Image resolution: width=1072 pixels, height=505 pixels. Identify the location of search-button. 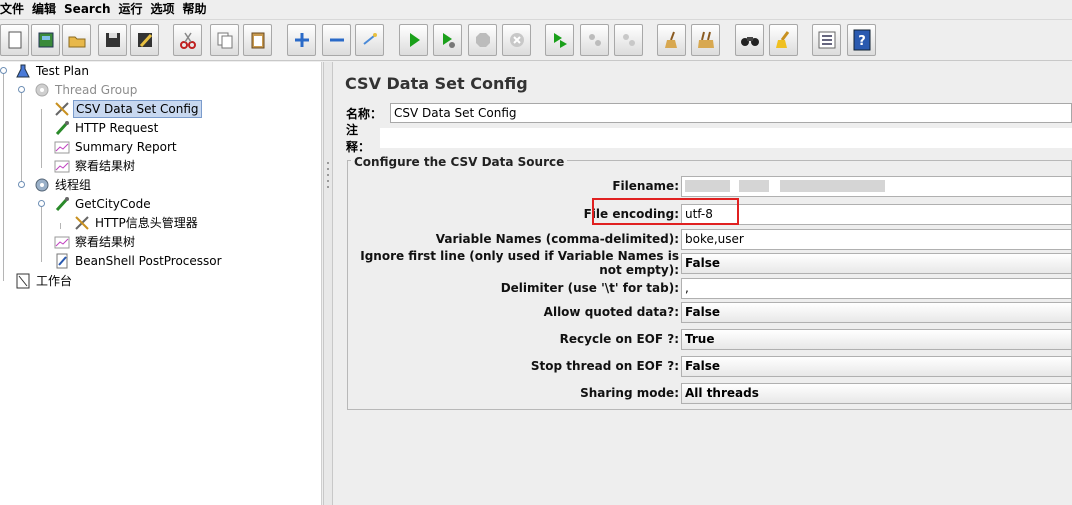
(749, 40).